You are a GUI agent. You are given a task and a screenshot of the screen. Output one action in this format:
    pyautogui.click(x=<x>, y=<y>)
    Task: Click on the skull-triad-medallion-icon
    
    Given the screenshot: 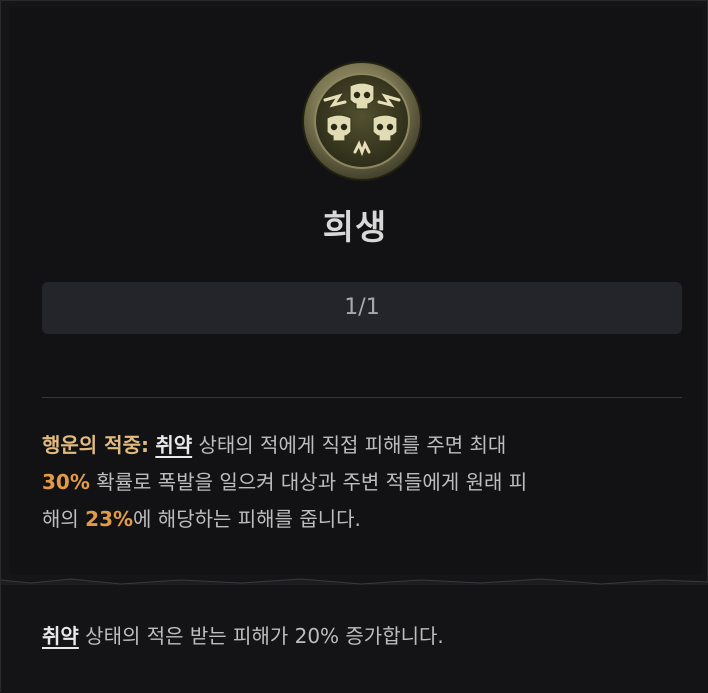 What is the action you would take?
    pyautogui.click(x=362, y=121)
    